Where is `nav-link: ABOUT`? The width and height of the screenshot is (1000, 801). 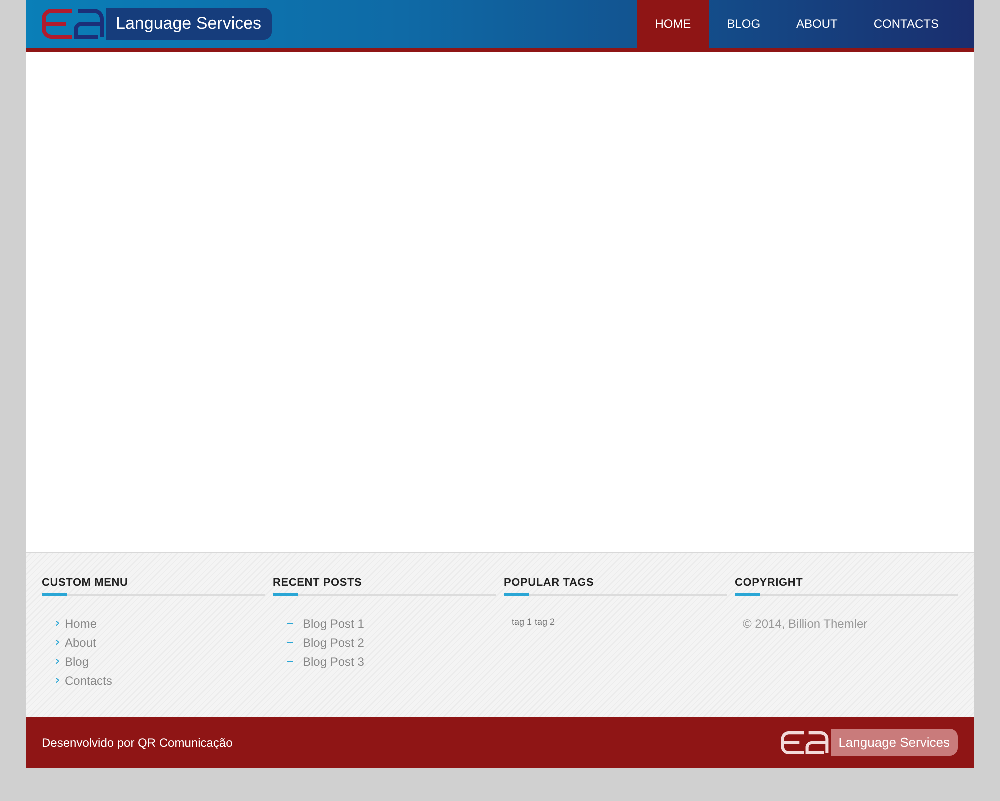
nav-link: ABOUT is located at coordinates (817, 24).